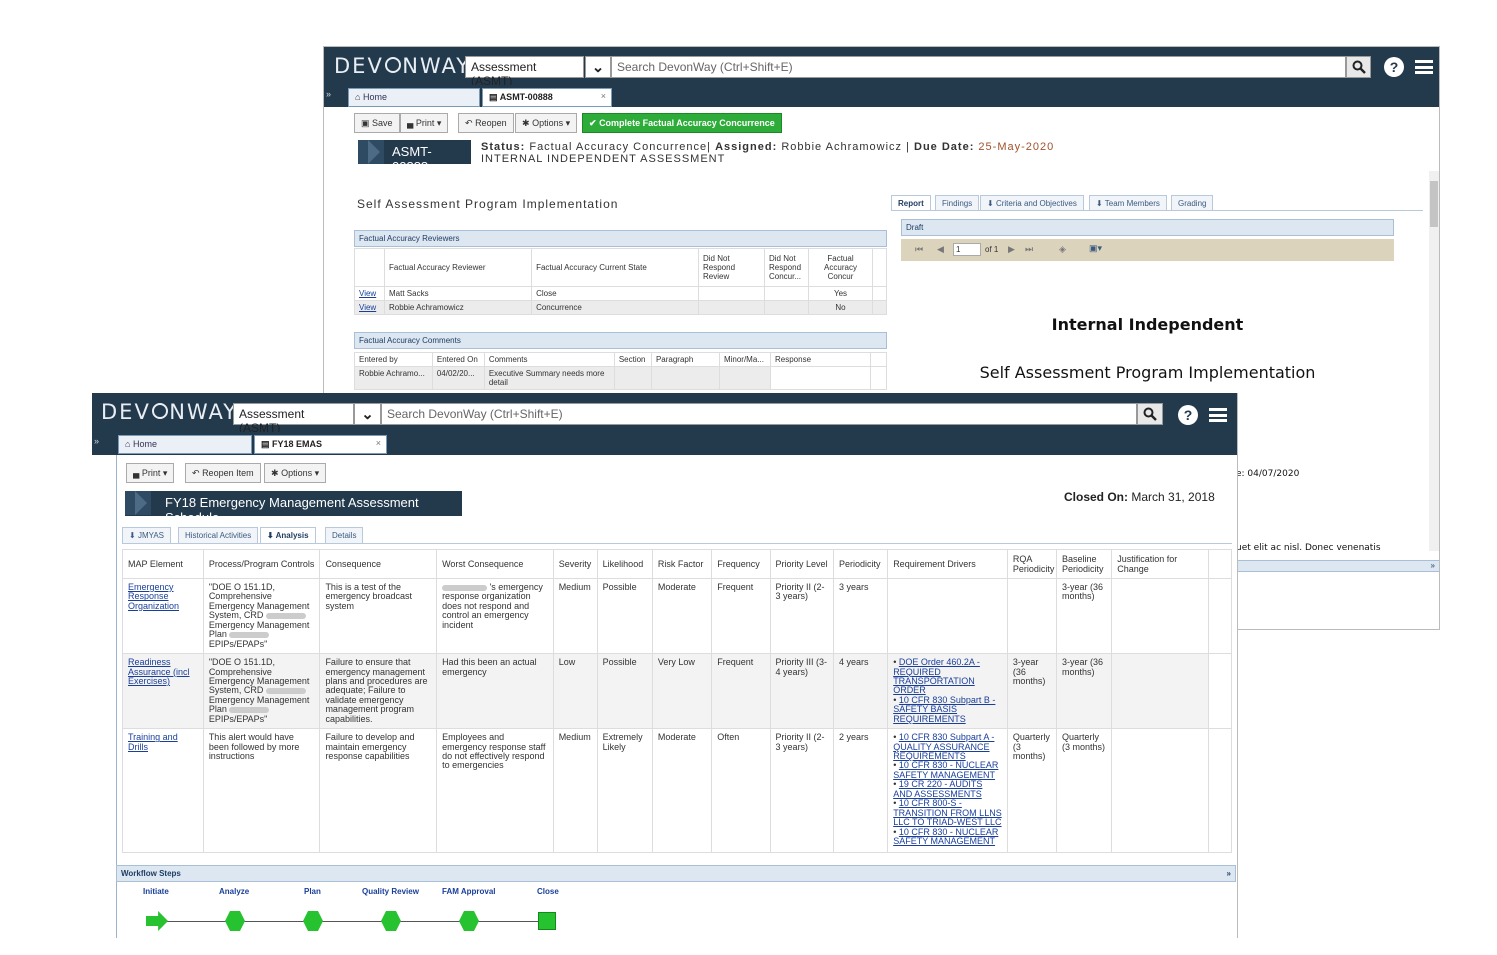 The width and height of the screenshot is (1497, 955). What do you see at coordinates (1268, 474) in the screenshot?
I see `report-date: e: 04/07/2020` at bounding box center [1268, 474].